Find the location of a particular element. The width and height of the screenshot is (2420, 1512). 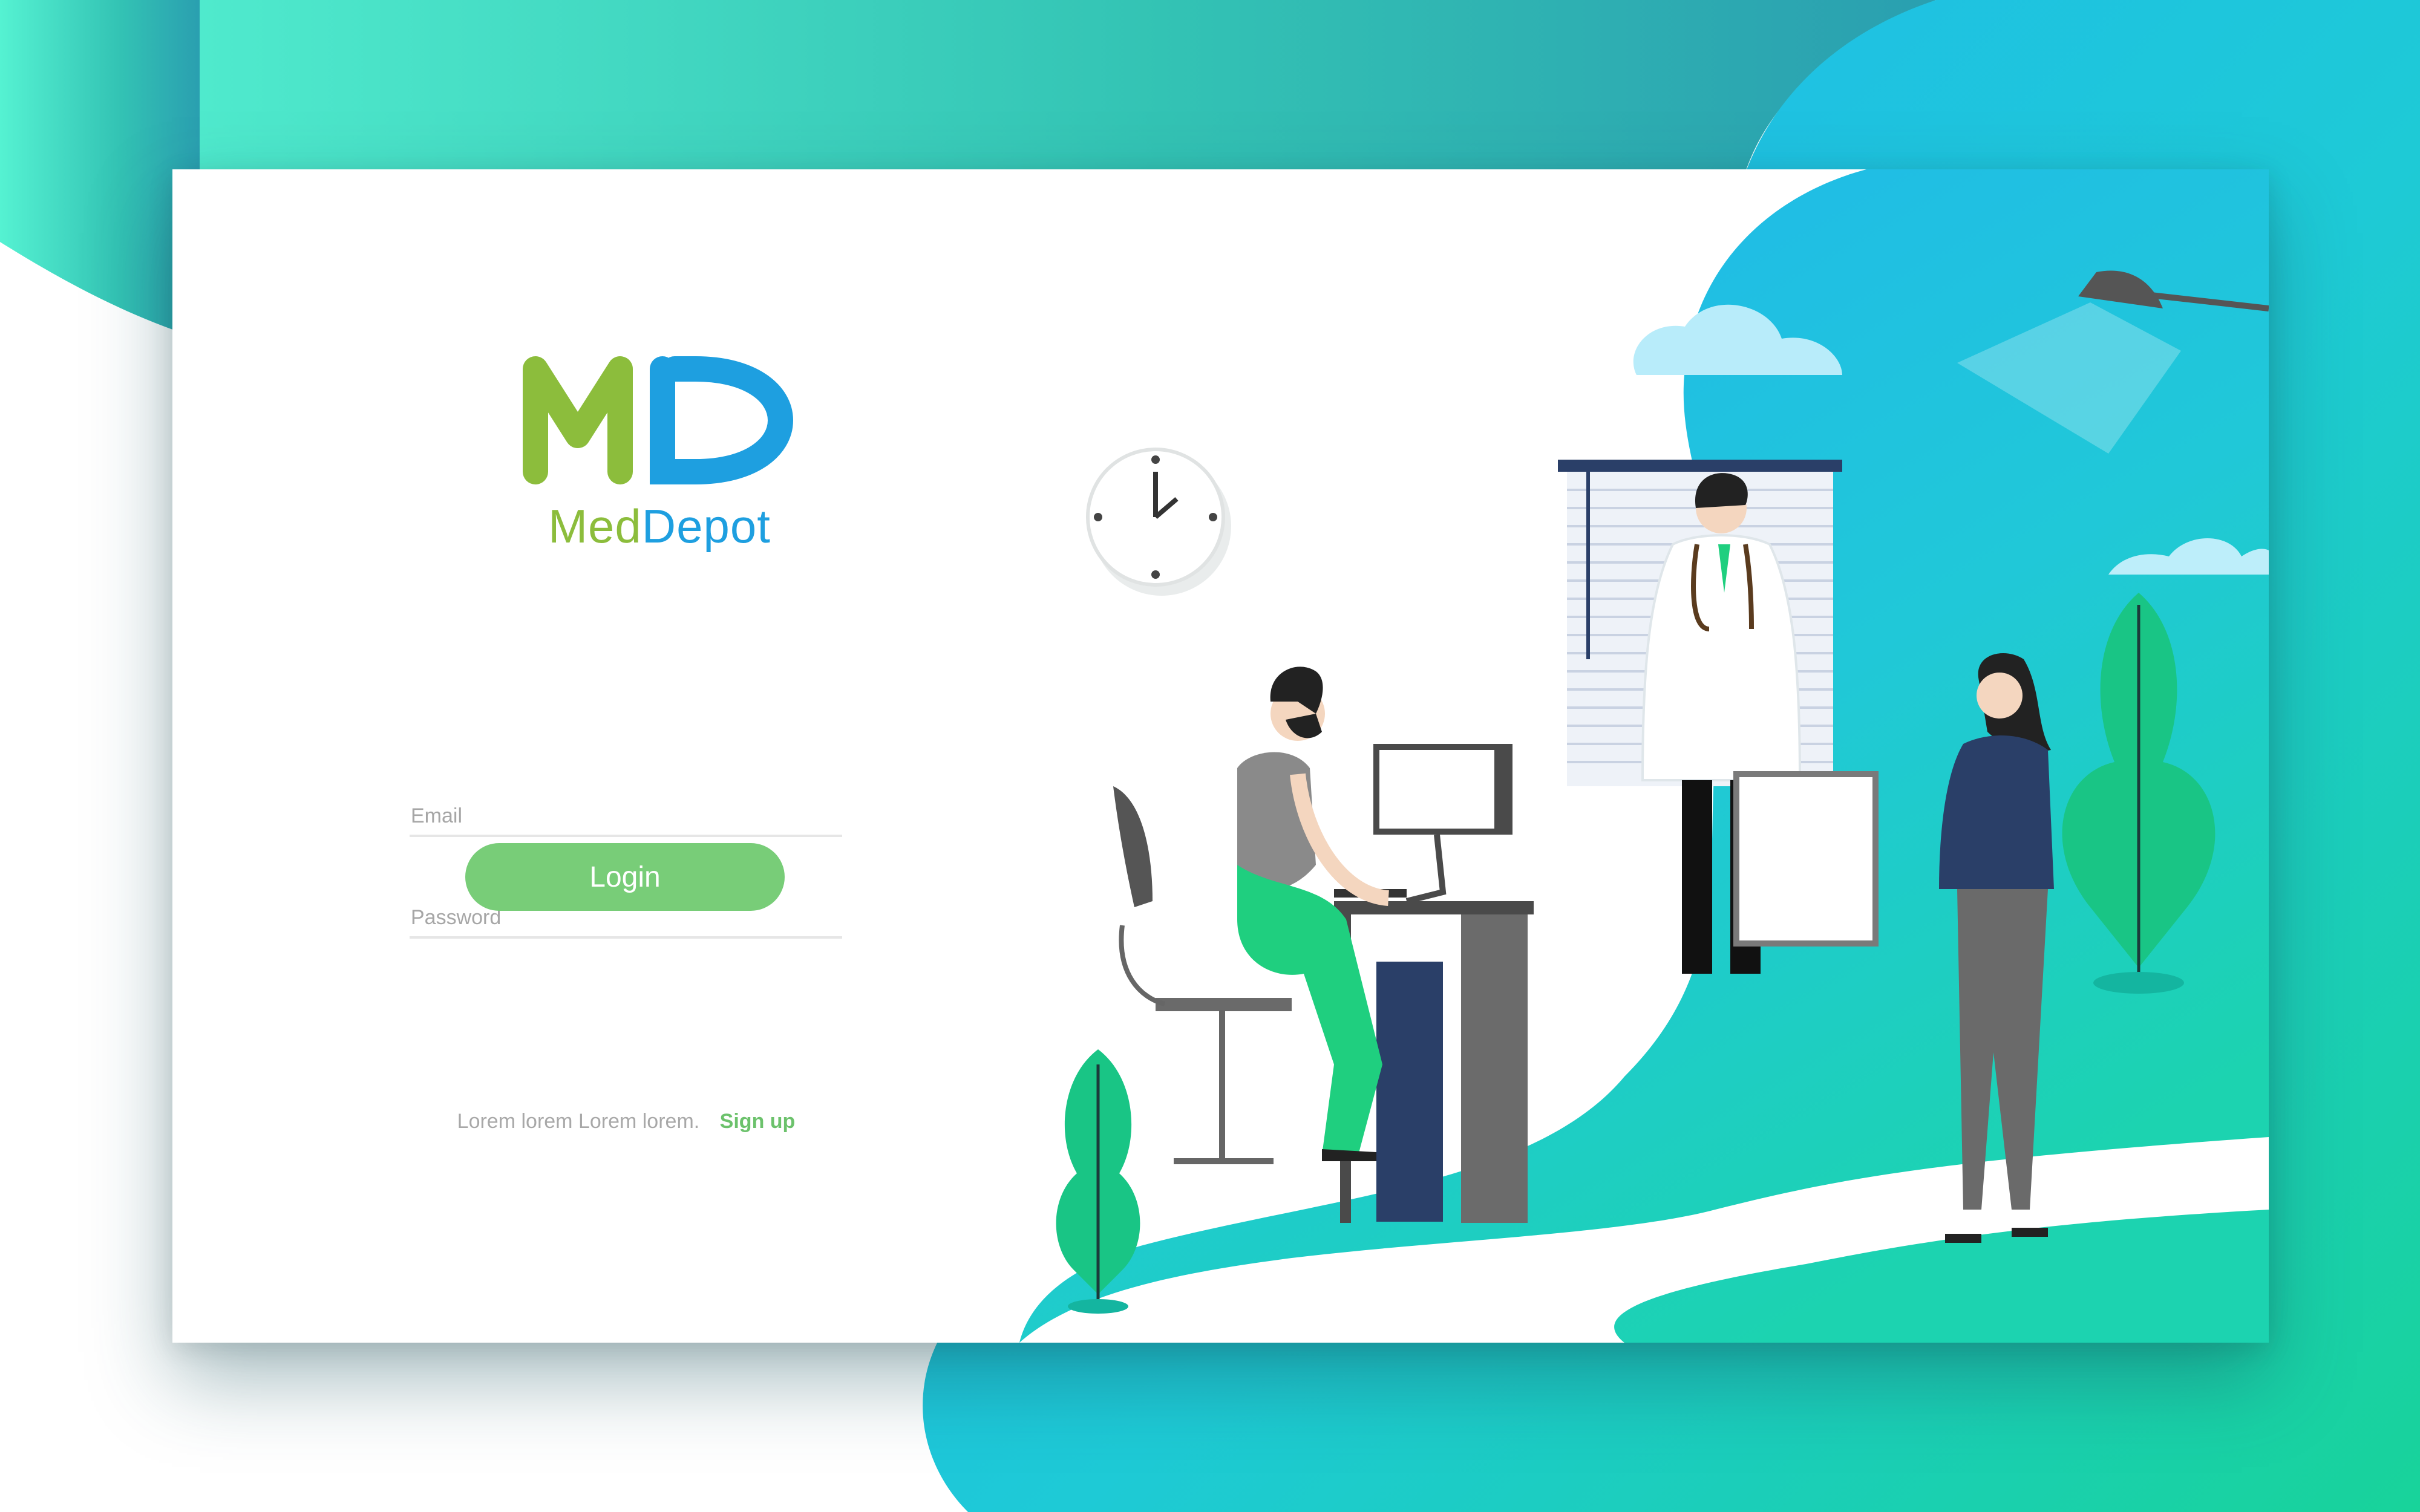

computer-monitor-icon is located at coordinates (1423, 824).